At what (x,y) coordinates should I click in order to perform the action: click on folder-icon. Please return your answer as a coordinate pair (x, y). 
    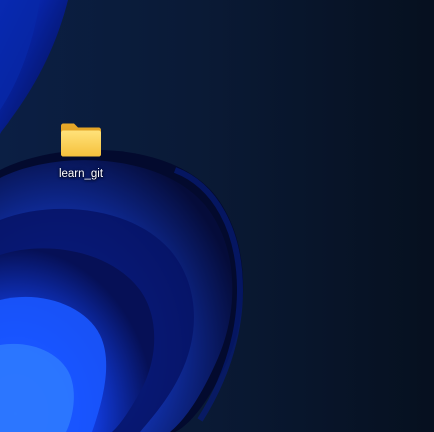
    Looking at the image, I should click on (81, 140).